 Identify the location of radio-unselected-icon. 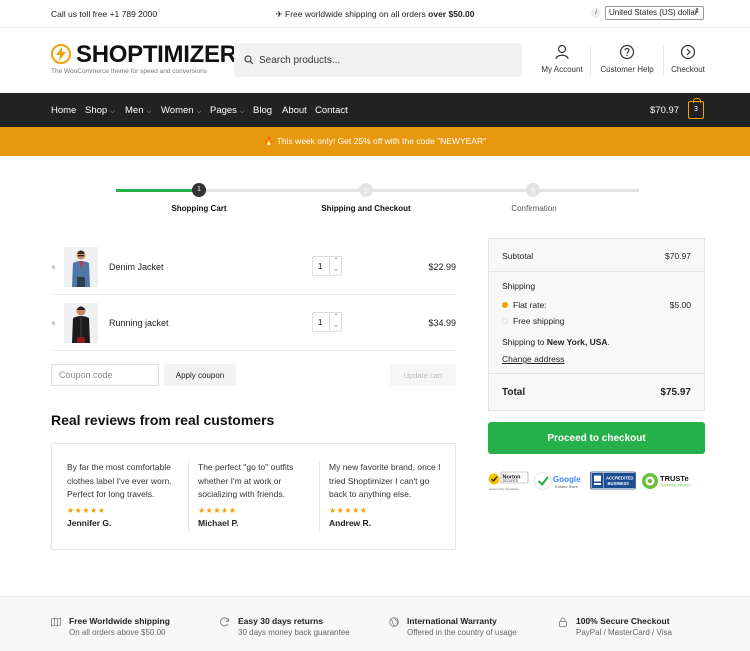
(505, 321).